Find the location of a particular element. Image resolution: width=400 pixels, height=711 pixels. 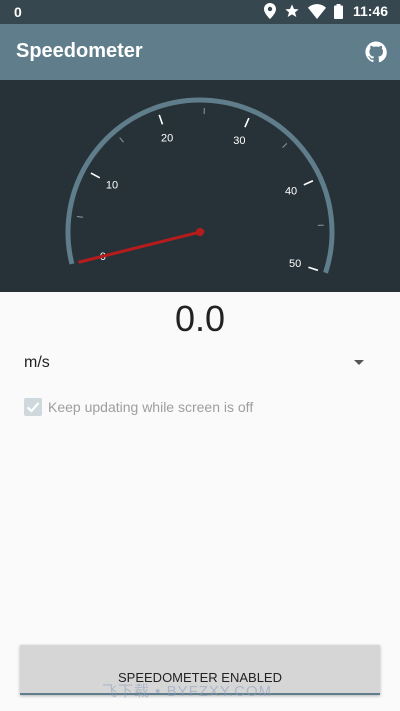

needle-hub is located at coordinates (200, 232).